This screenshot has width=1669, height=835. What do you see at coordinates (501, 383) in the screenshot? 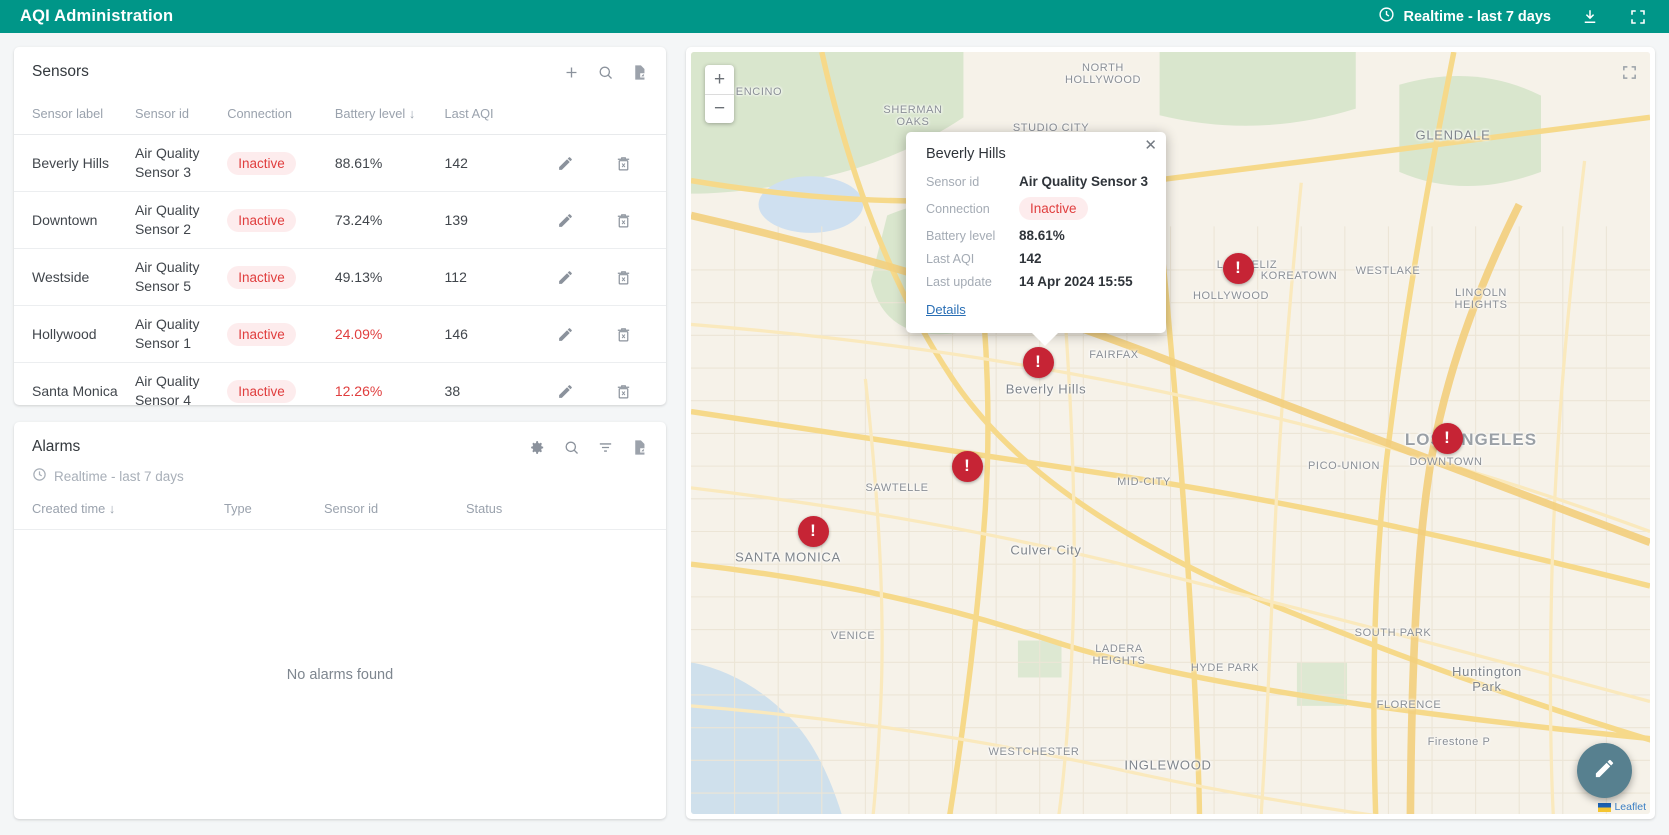
I see `cell-last-aqi: 38` at bounding box center [501, 383].